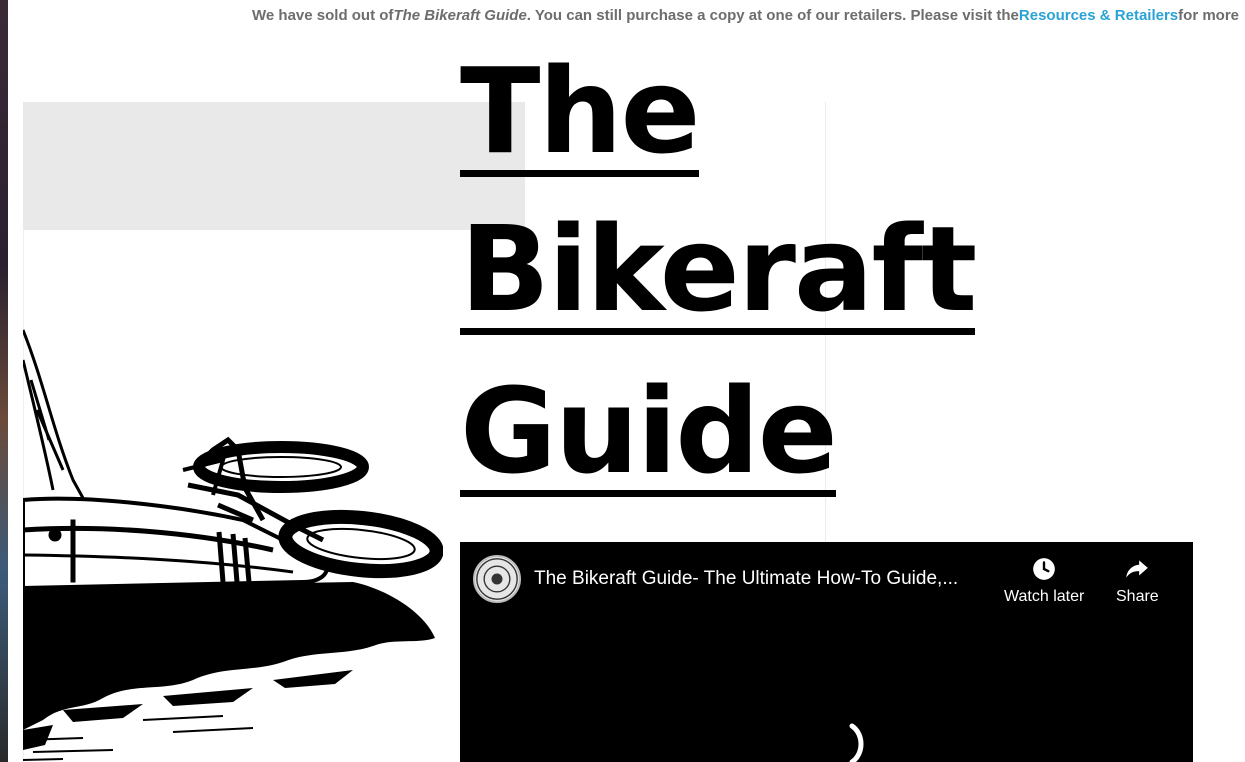  Describe the element at coordinates (54, 414) in the screenshot. I see `rider-figure` at that location.